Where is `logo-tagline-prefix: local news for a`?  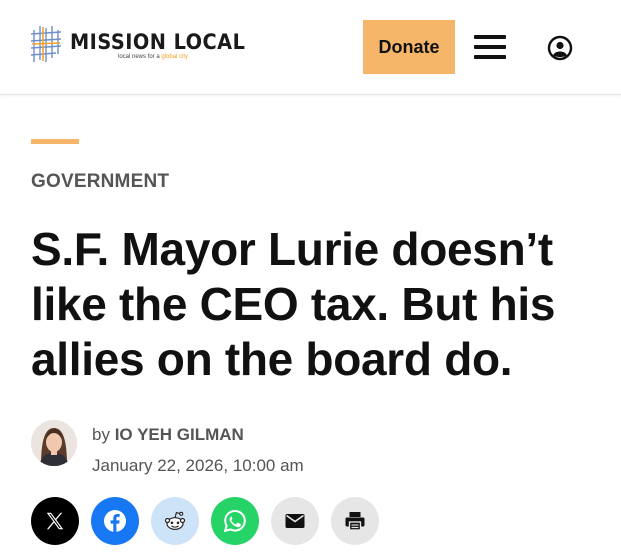
logo-tagline-prefix: local news for a is located at coordinates (140, 57).